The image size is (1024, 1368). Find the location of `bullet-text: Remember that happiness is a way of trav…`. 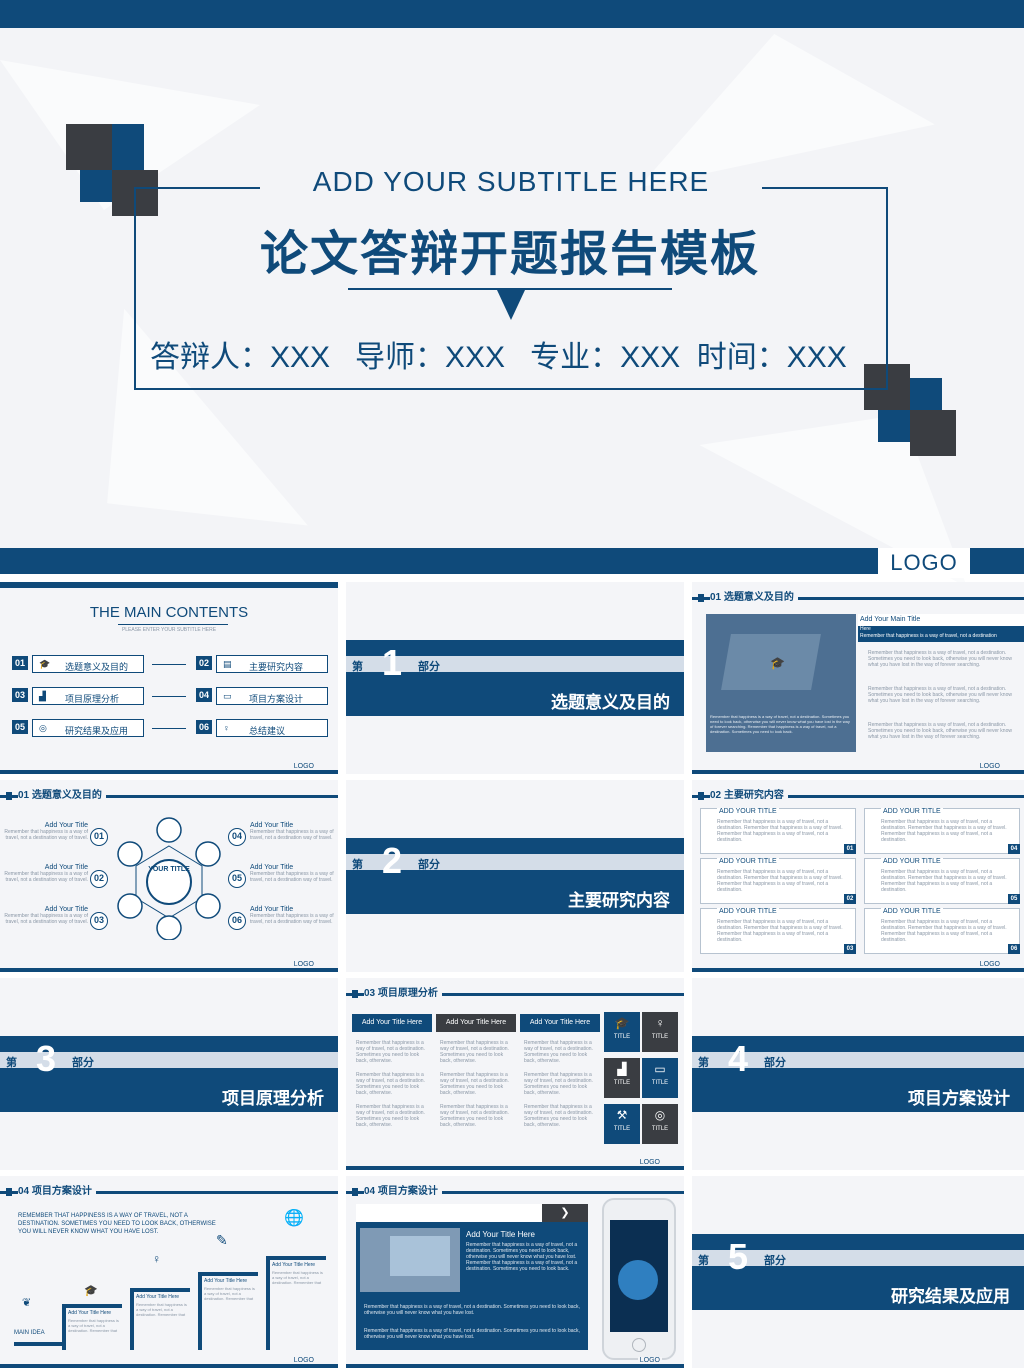

bullet-text: Remember that happiness is a way of trav… is located at coordinates (940, 659).